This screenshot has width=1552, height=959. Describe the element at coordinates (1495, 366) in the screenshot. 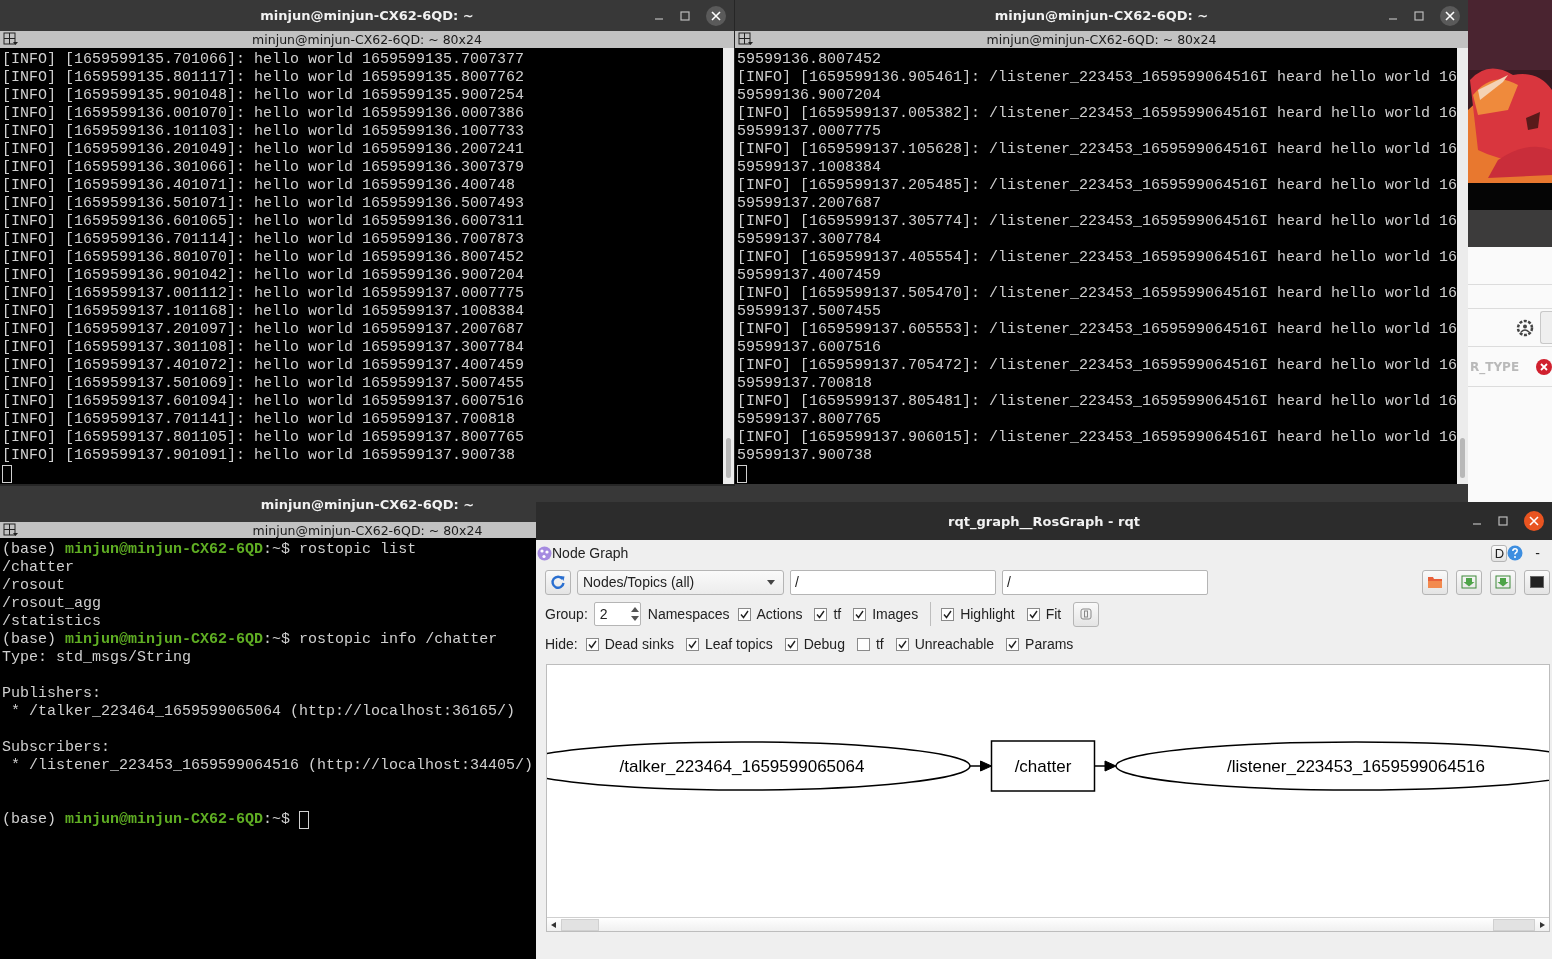

I see `field-label: R_TYPE` at that location.